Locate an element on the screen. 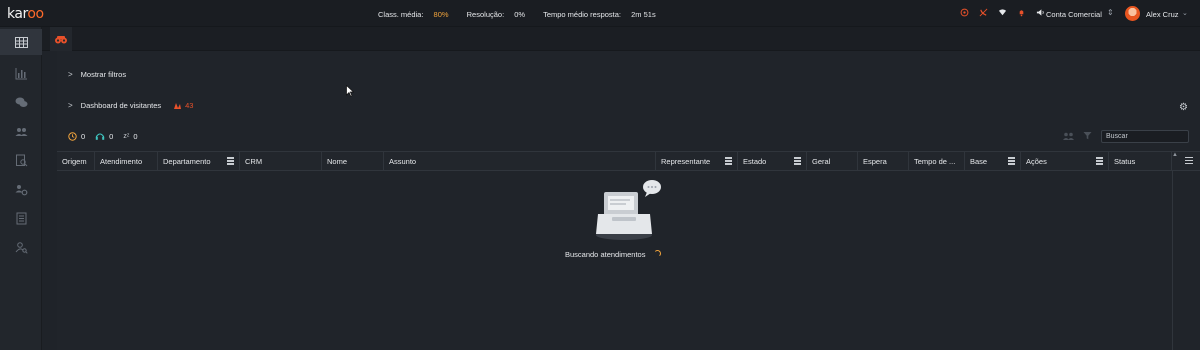 The width and height of the screenshot is (1200, 350). clock-icon is located at coordinates (72, 136).